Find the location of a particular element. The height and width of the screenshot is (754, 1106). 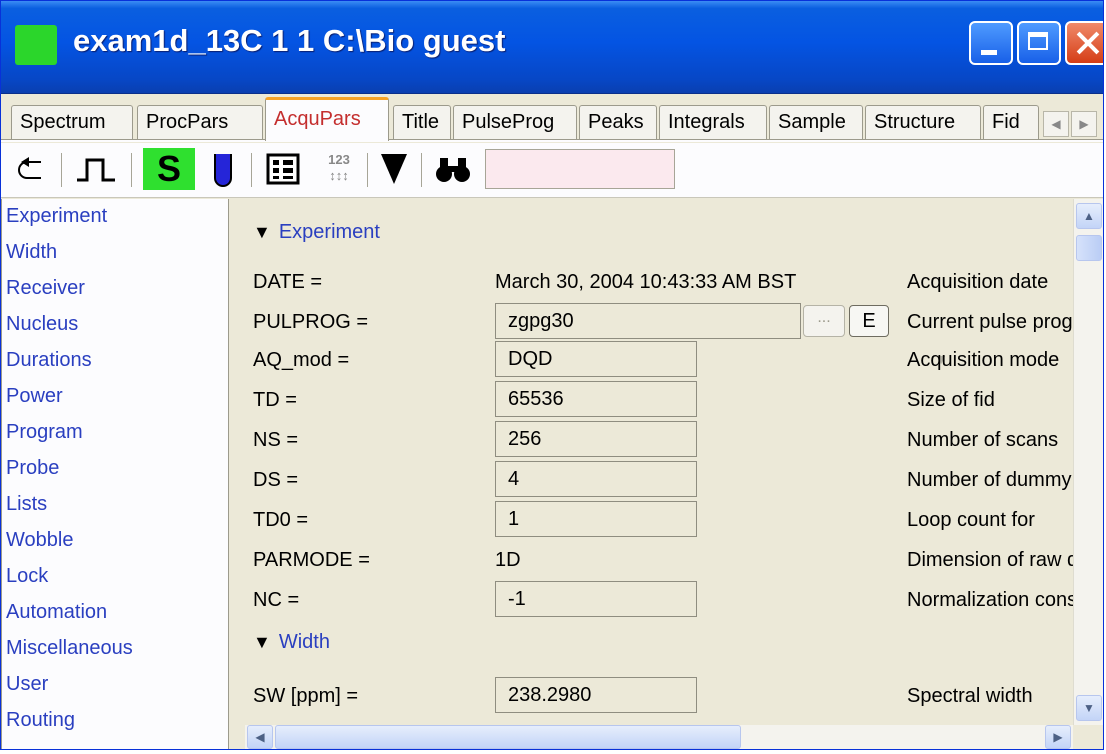

table-icon is located at coordinates (283, 169).